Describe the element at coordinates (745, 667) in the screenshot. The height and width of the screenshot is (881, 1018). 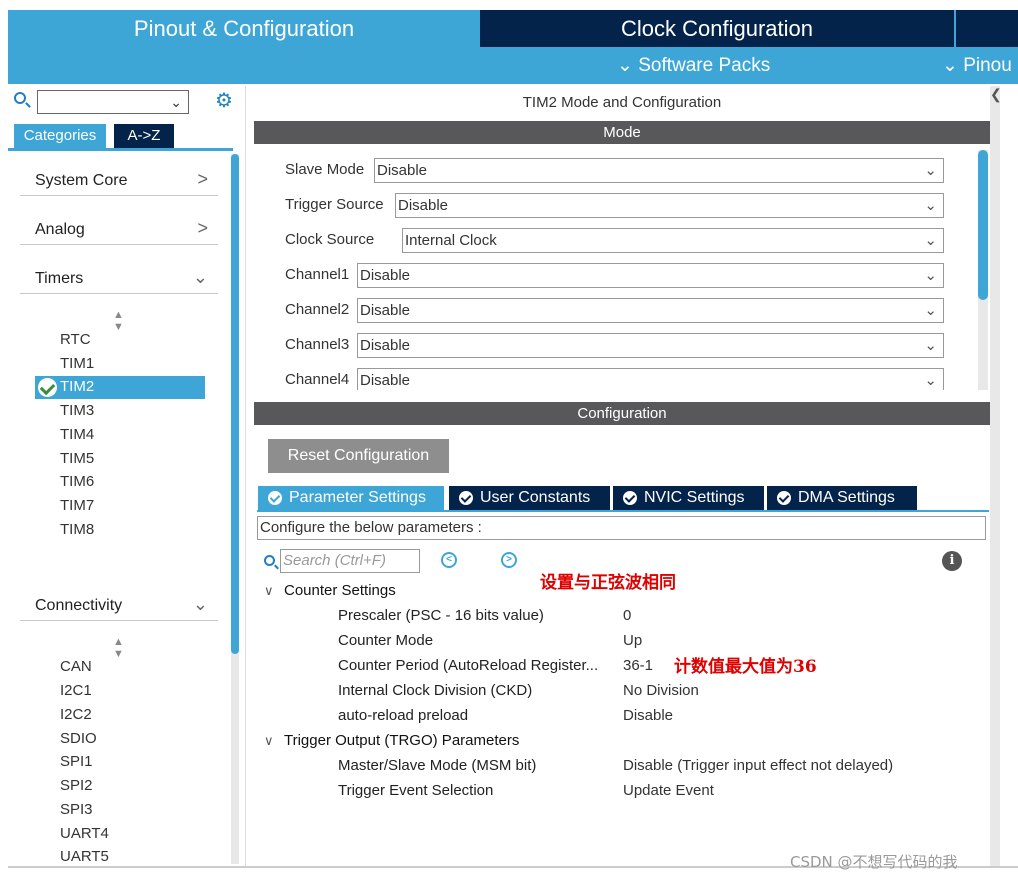
I see `annotation-text: 计数值最大值为36` at that location.